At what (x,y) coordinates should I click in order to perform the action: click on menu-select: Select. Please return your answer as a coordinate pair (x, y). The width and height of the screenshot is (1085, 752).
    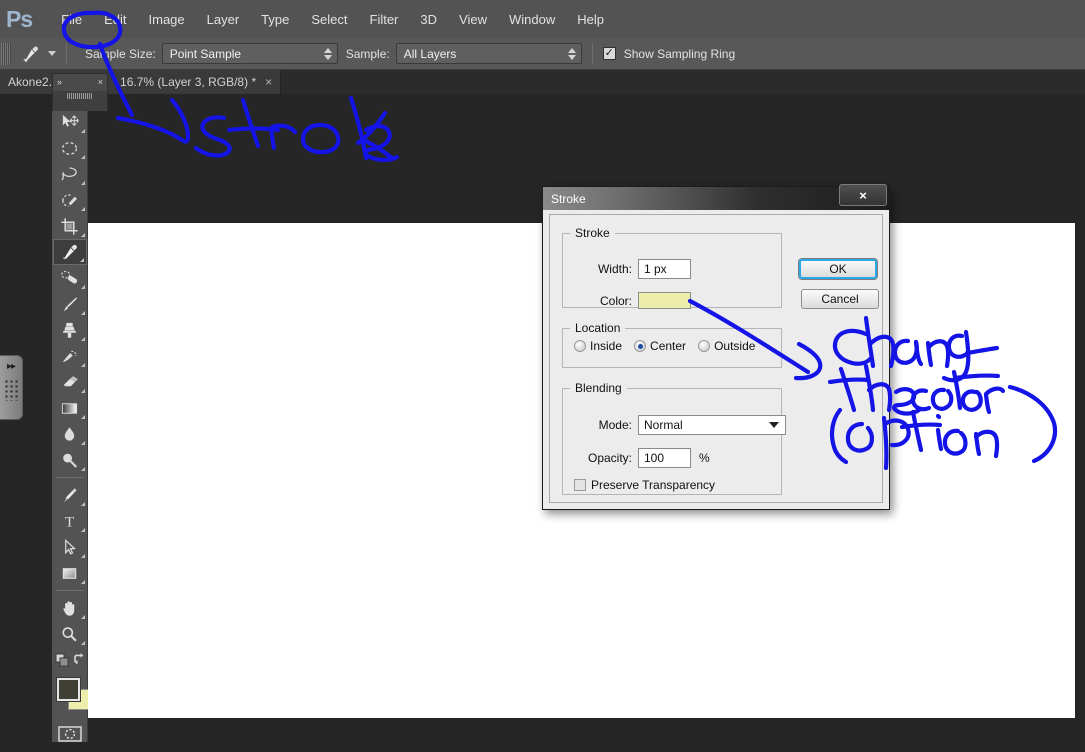
    Looking at the image, I should click on (329, 19).